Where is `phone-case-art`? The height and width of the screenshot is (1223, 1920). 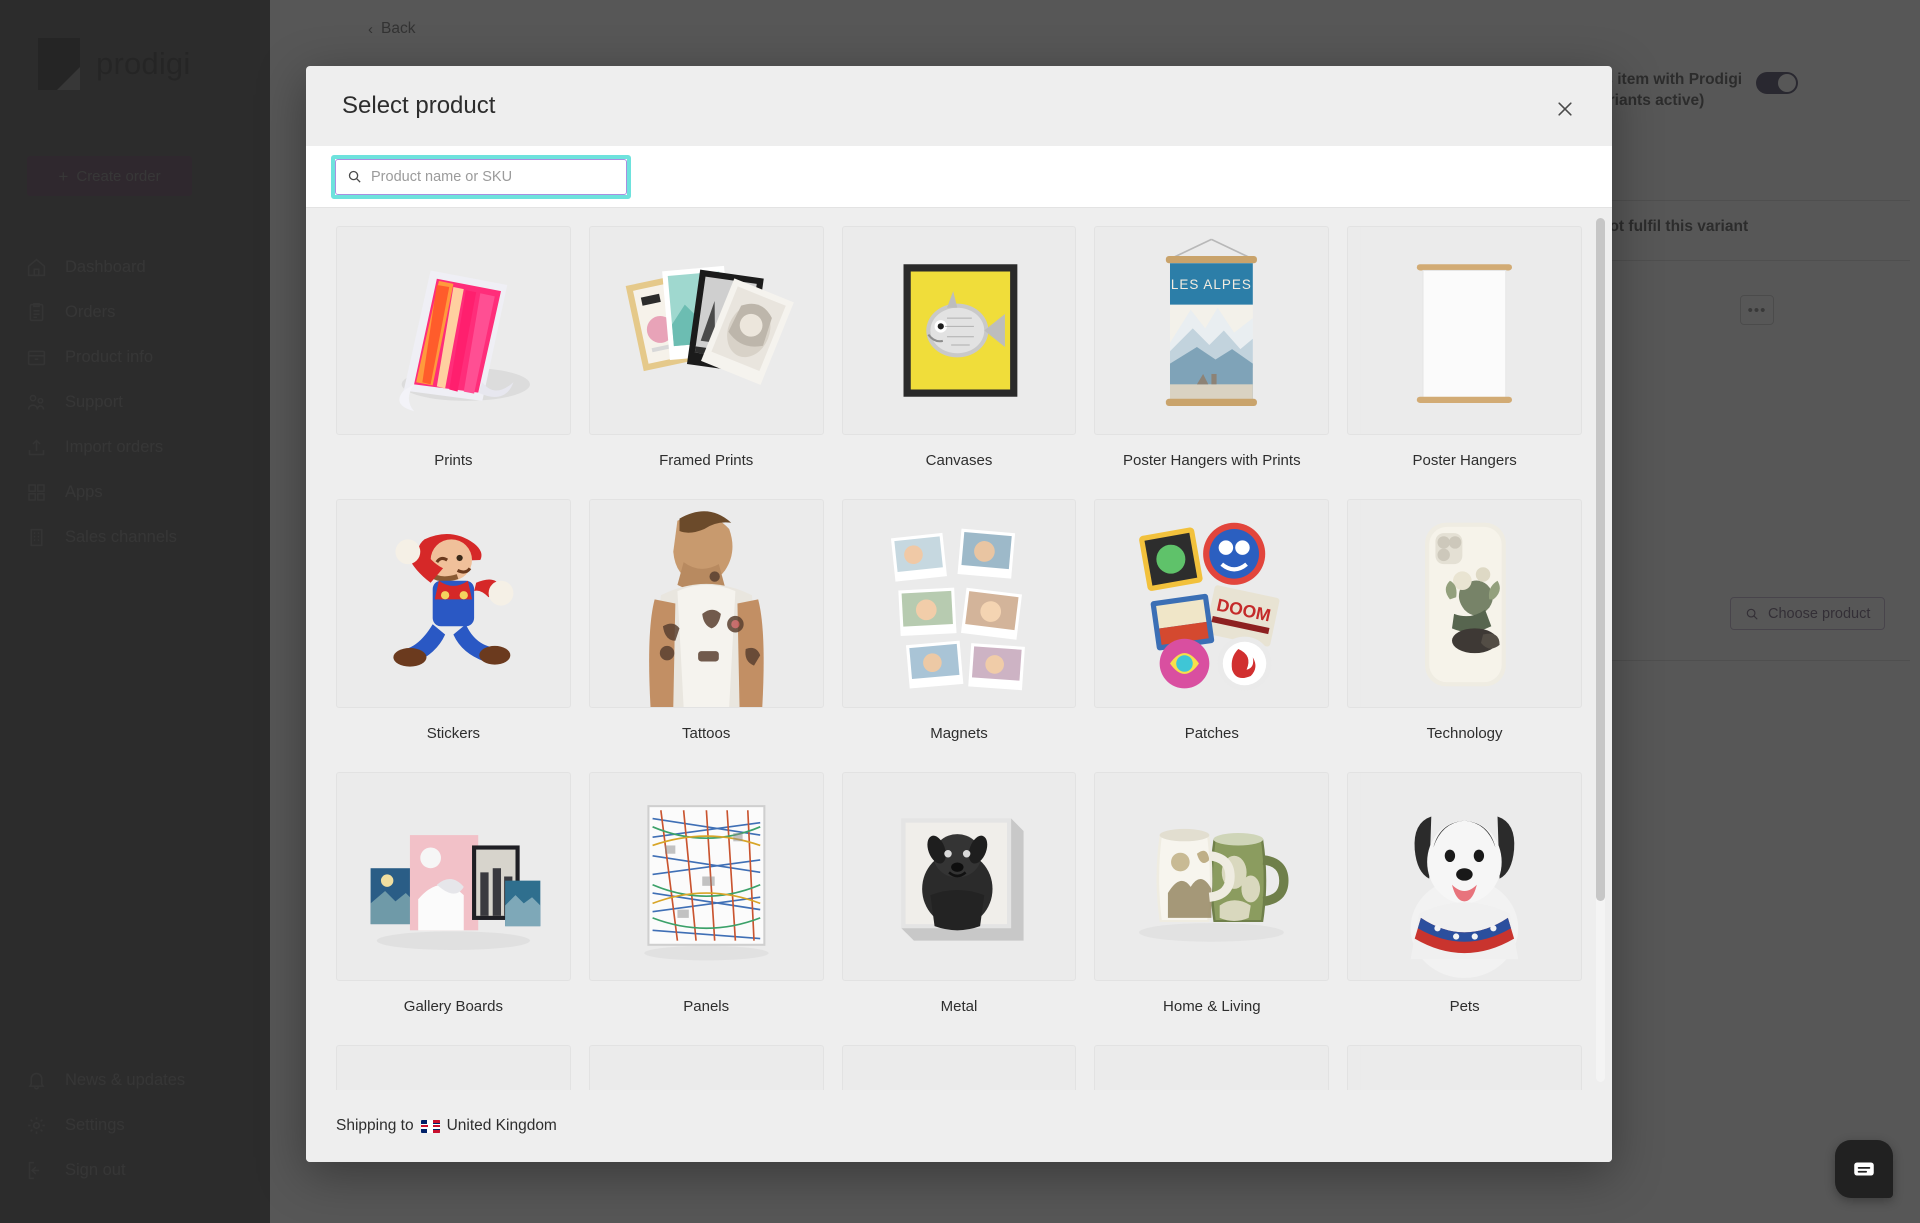 phone-case-art is located at coordinates (1465, 603).